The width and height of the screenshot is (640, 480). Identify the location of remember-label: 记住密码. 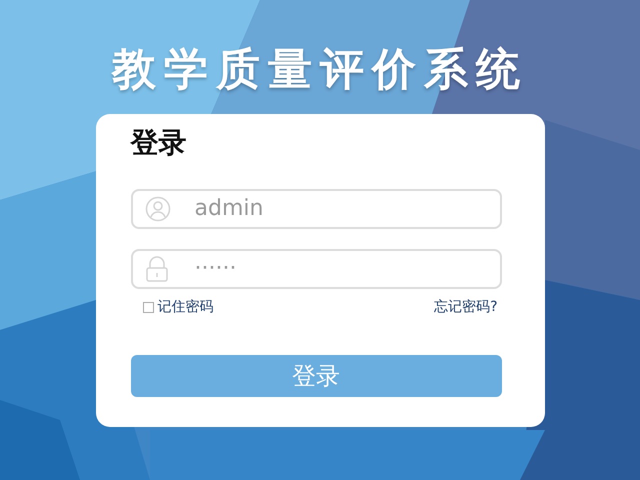
(186, 307).